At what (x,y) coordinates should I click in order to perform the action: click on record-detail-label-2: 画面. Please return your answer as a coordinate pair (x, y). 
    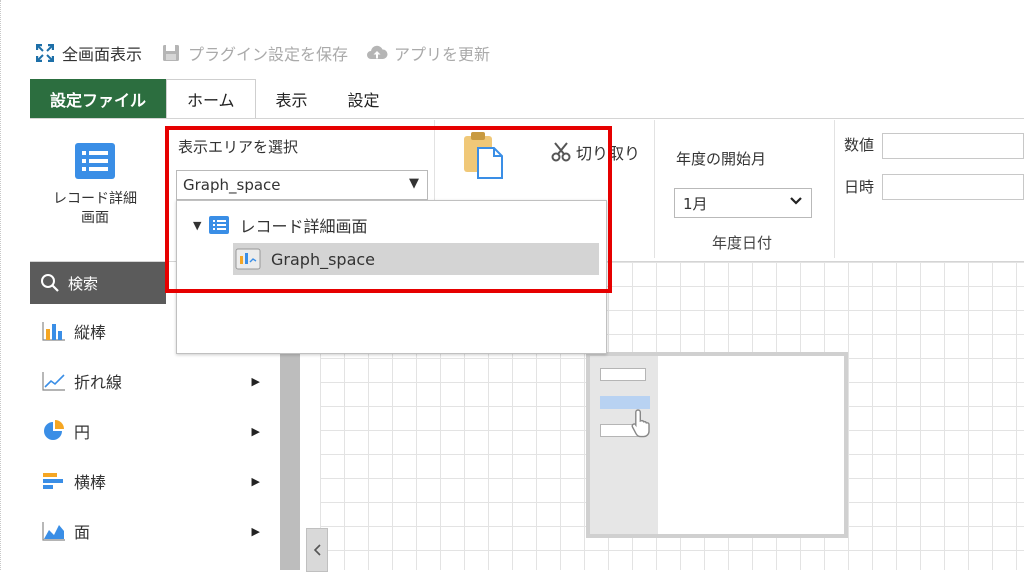
    Looking at the image, I should click on (95, 218).